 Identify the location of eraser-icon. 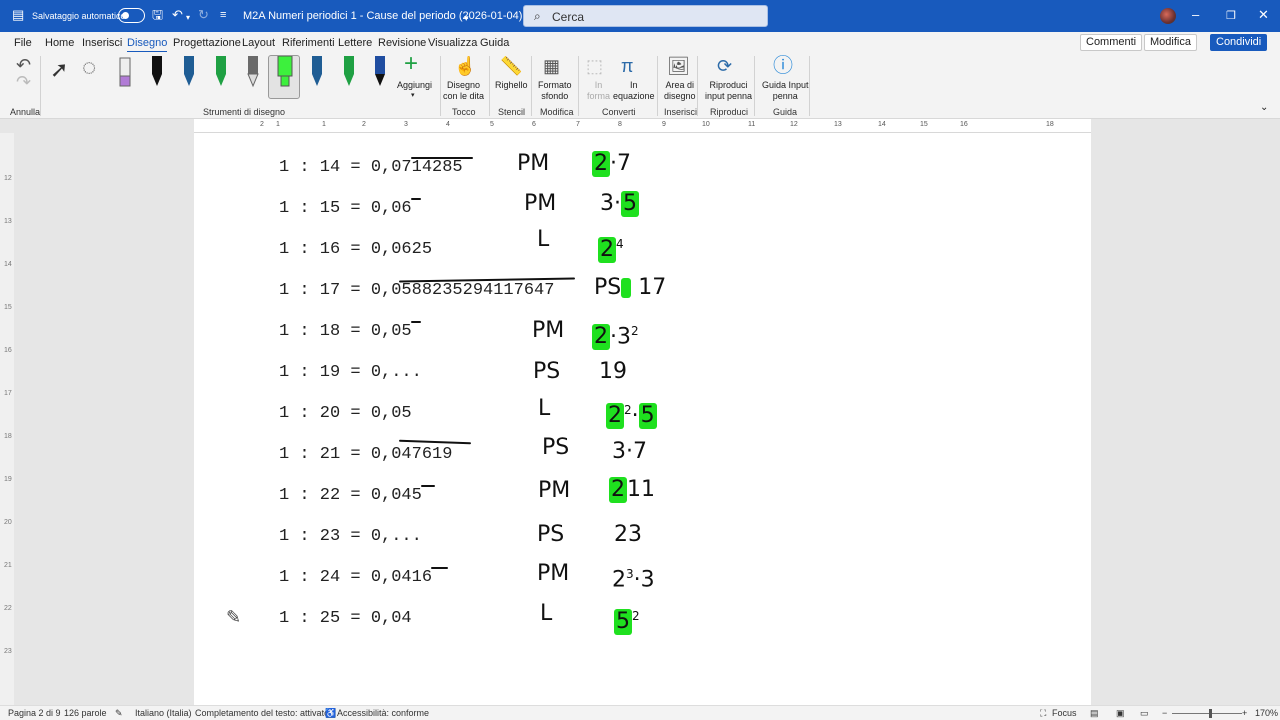
(125, 72).